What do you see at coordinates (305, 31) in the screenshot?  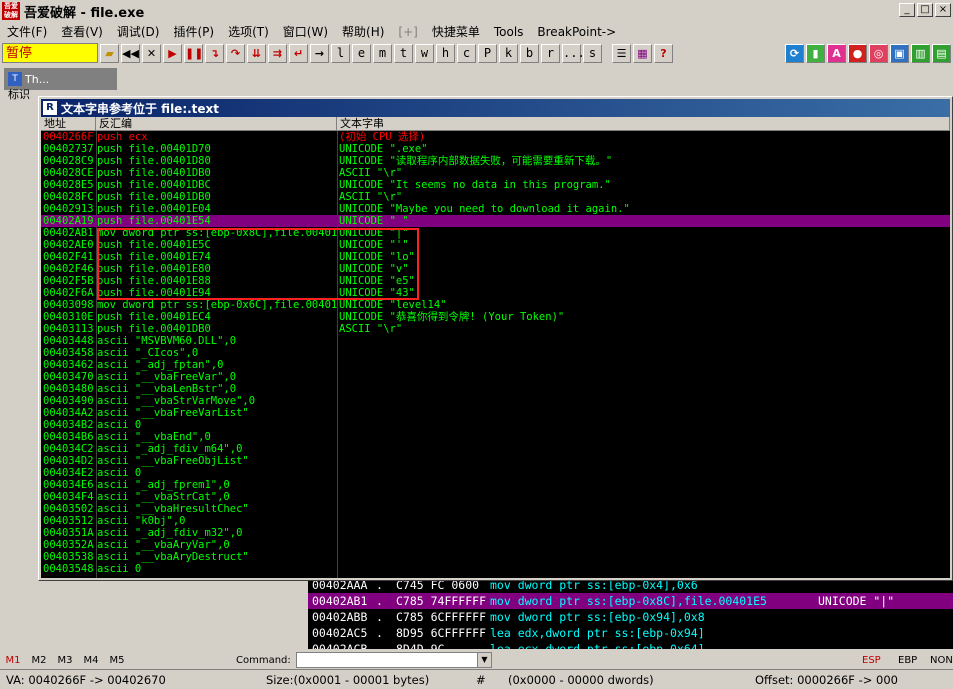 I see `menu-window: 窗口(W)` at bounding box center [305, 31].